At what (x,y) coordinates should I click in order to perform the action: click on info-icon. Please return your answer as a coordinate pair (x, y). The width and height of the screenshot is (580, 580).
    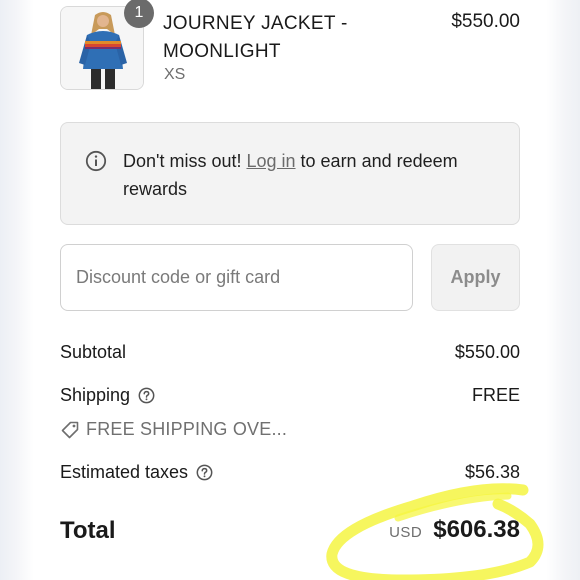
    Looking at the image, I should click on (96, 161).